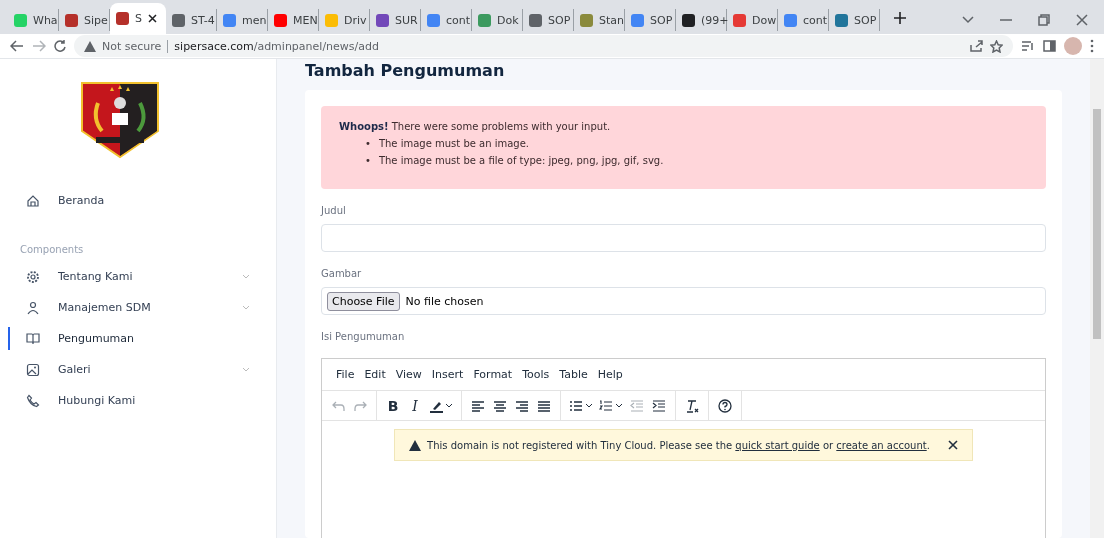 Image resolution: width=1104 pixels, height=538 pixels. I want to click on menu-item: Tools, so click(536, 374).